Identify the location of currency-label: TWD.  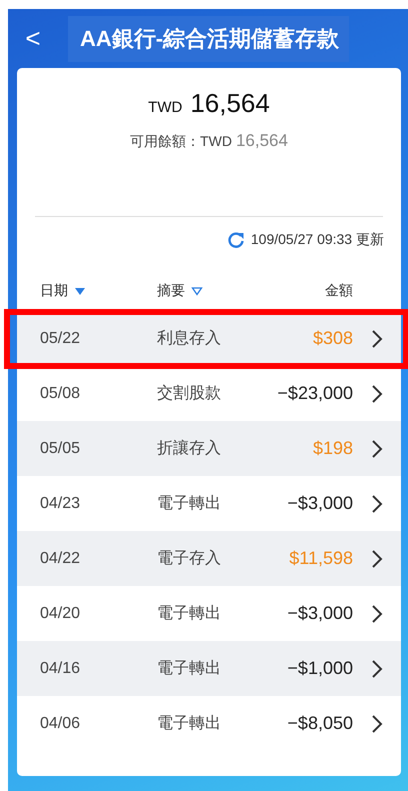
(165, 107).